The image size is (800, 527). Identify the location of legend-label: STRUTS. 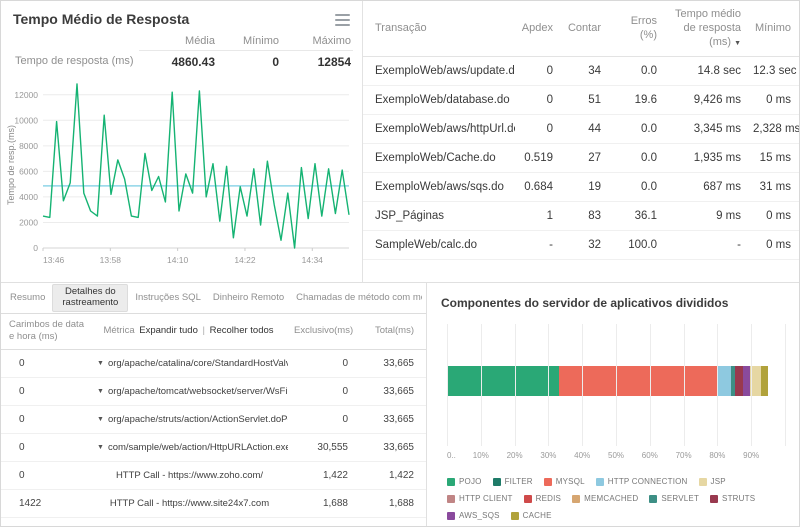
(739, 498).